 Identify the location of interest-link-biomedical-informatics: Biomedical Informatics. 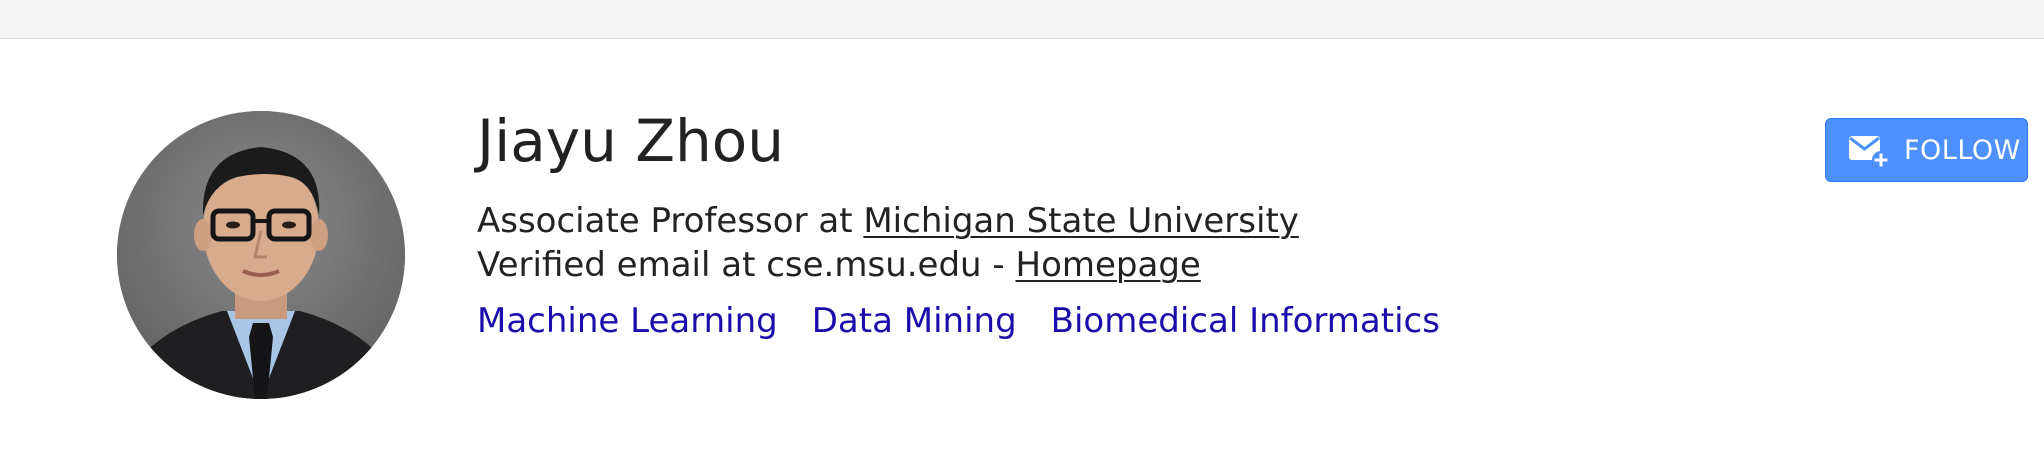
(1245, 321).